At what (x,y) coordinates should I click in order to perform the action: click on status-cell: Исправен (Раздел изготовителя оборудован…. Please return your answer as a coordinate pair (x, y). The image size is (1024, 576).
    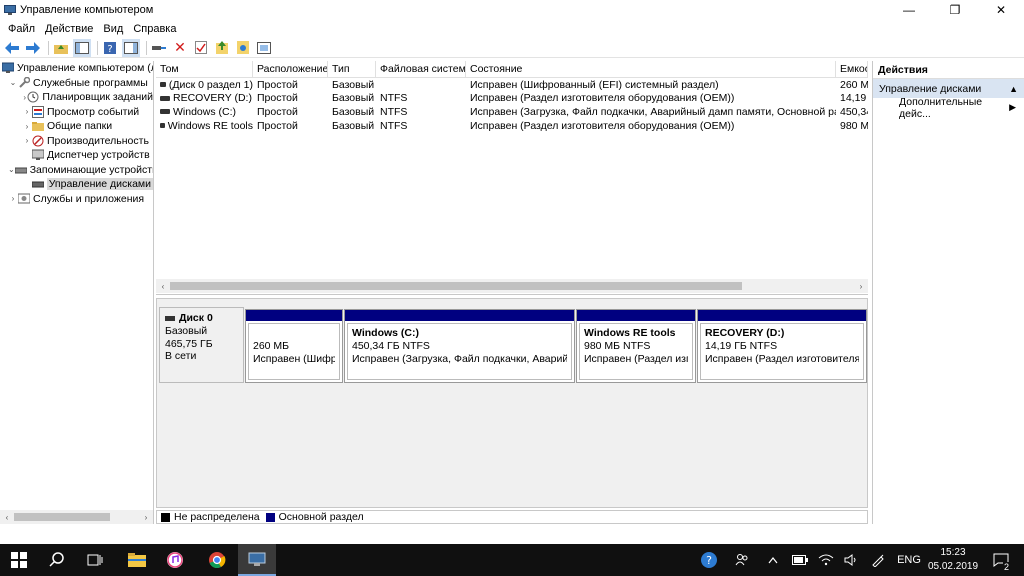
    Looking at the image, I should click on (602, 98).